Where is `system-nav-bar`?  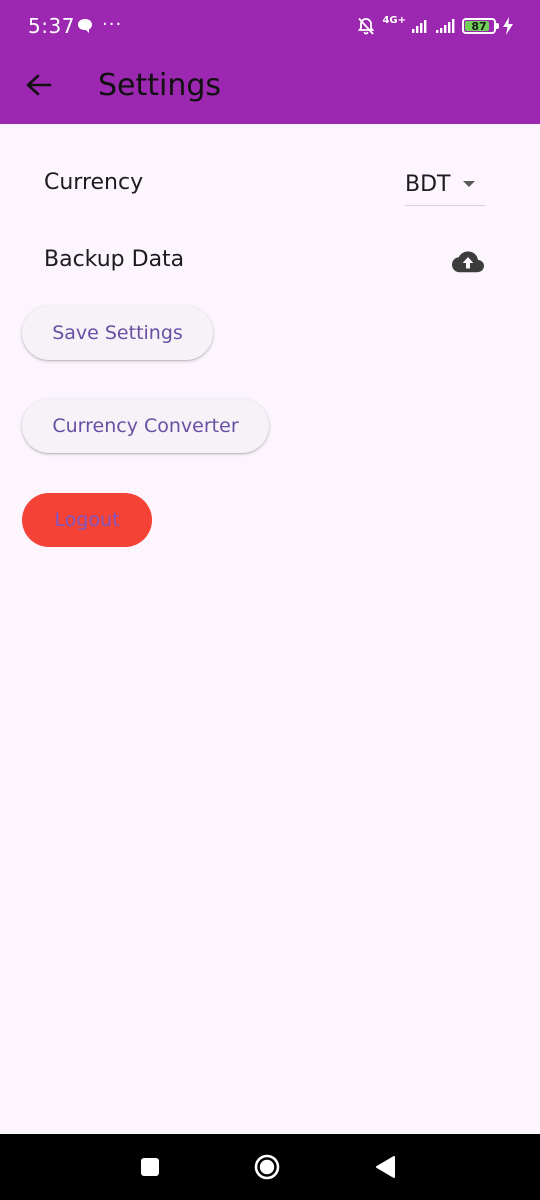 system-nav-bar is located at coordinates (270, 1167).